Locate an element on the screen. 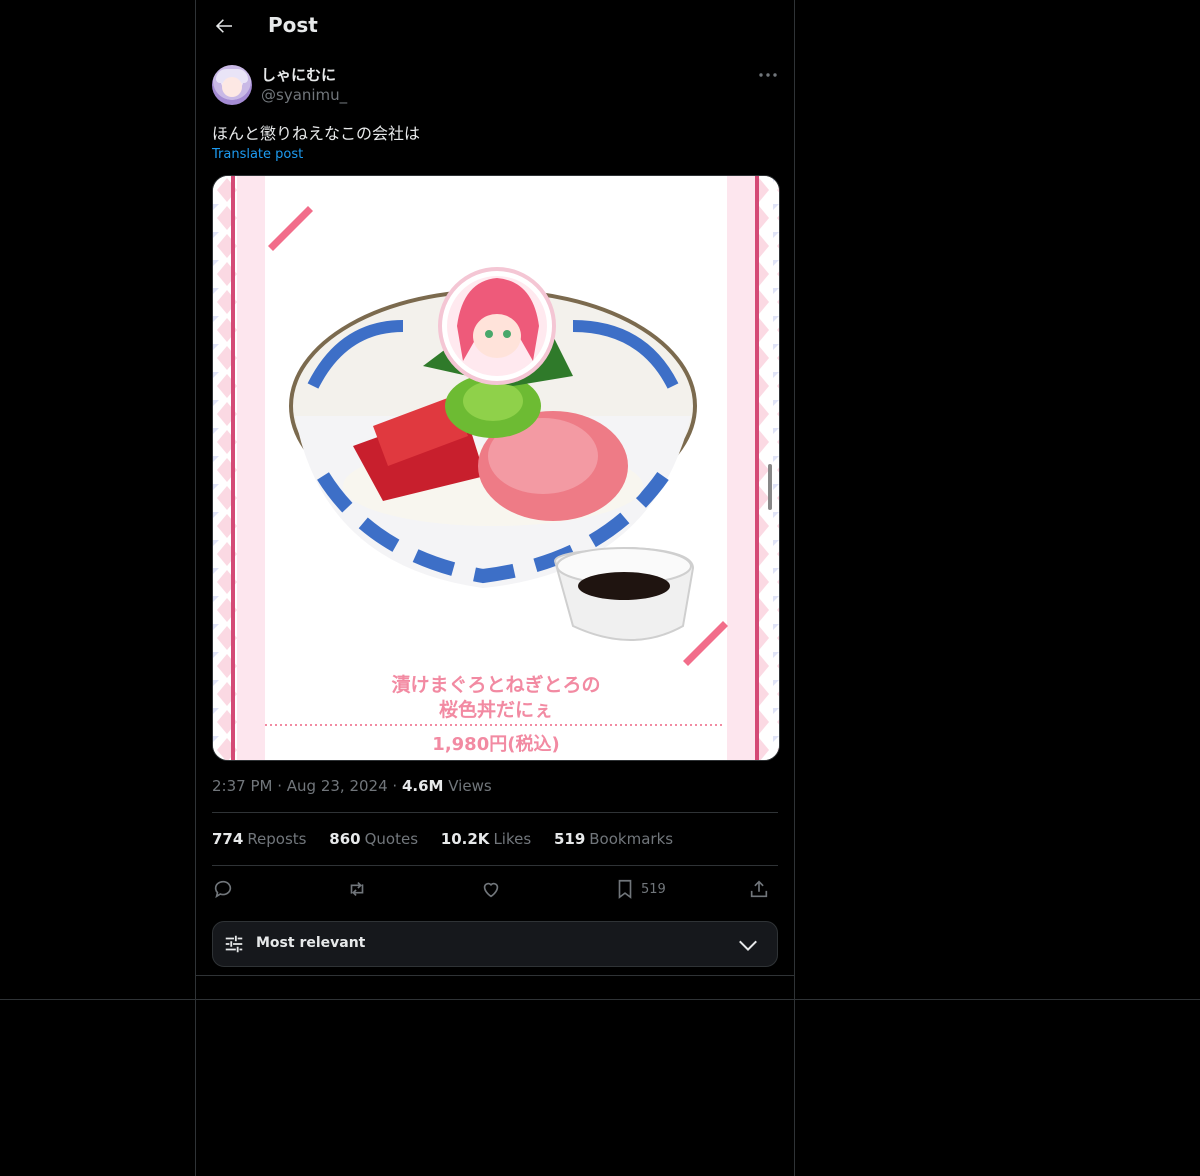 The height and width of the screenshot is (1176, 1200). chevron-down-icon is located at coordinates (748, 946).